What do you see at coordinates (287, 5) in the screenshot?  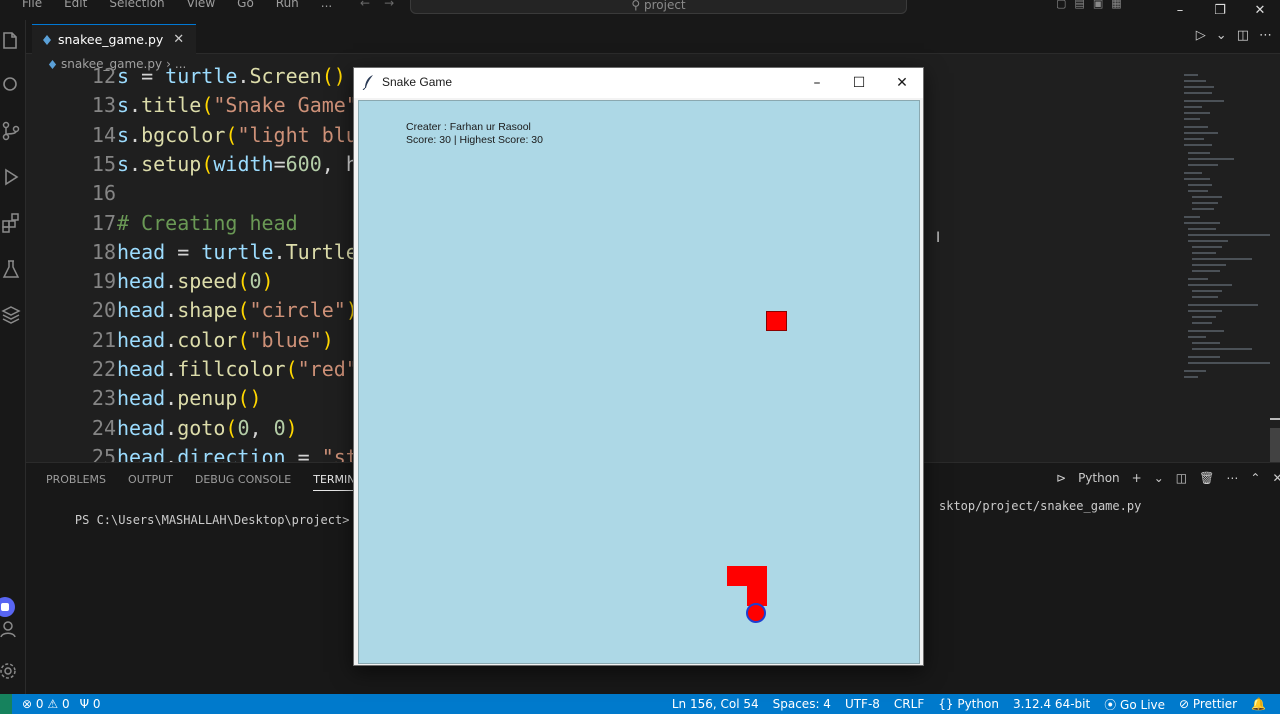 I see `menu-run: Run` at bounding box center [287, 5].